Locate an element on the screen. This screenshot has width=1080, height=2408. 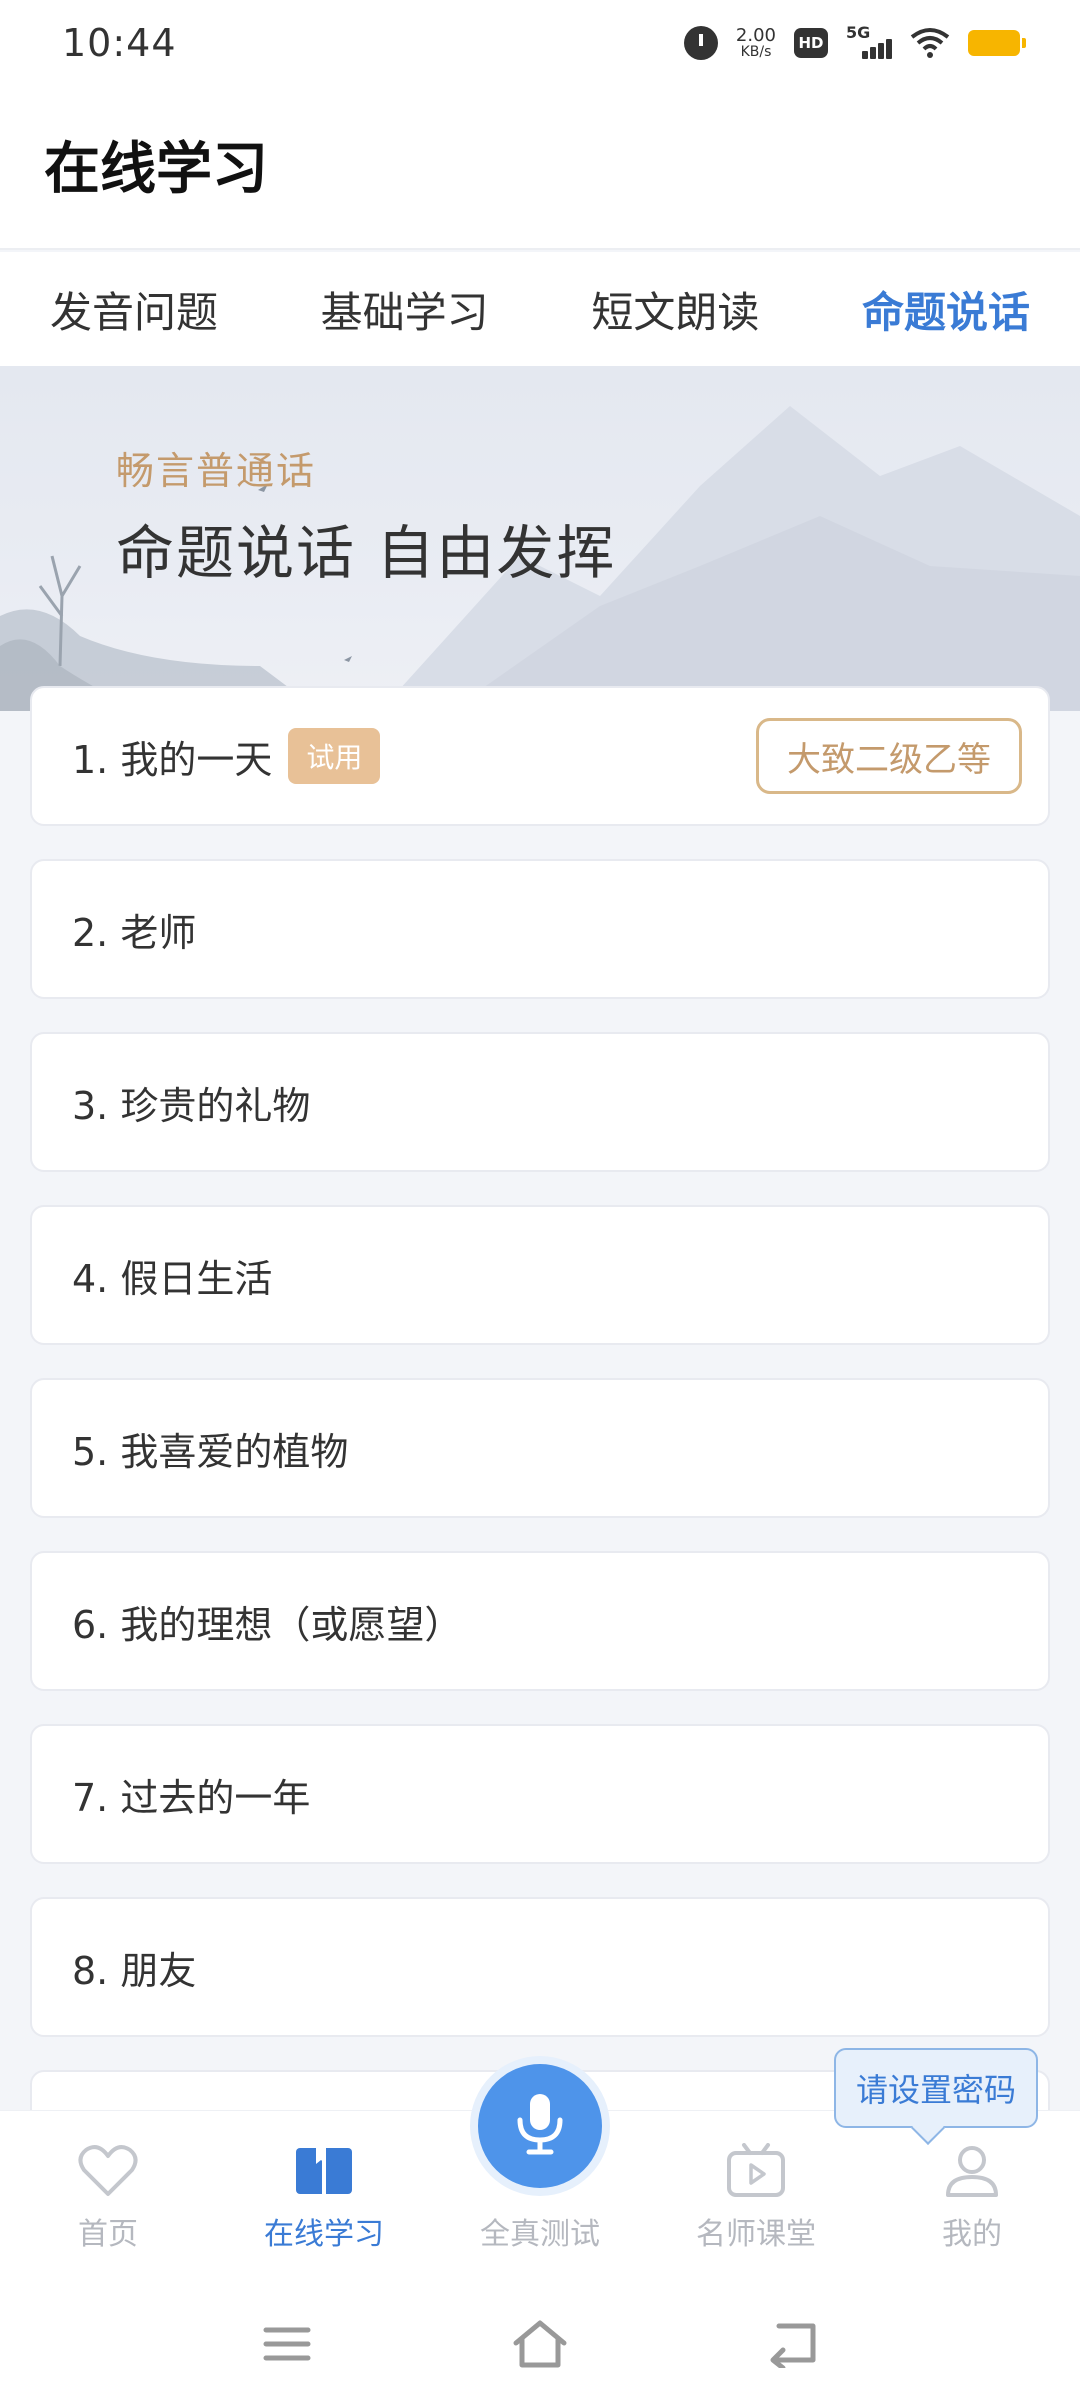
banner-subtitle: 畅言普通话 is located at coordinates (216, 471).